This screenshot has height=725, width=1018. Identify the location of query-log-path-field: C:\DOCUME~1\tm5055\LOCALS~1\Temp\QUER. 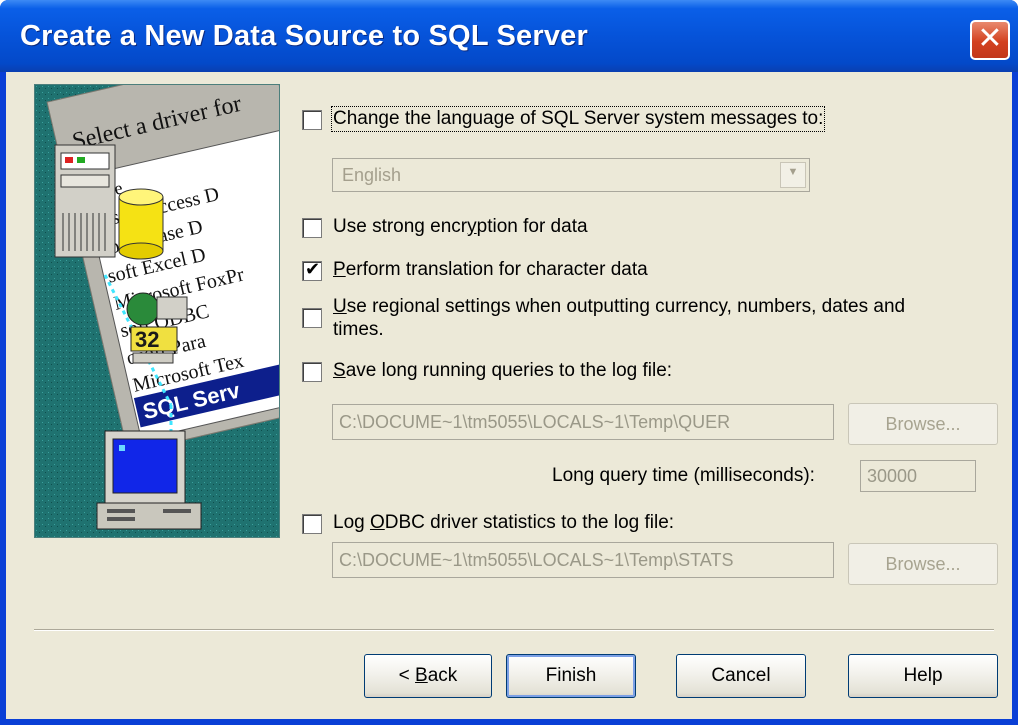
(583, 422).